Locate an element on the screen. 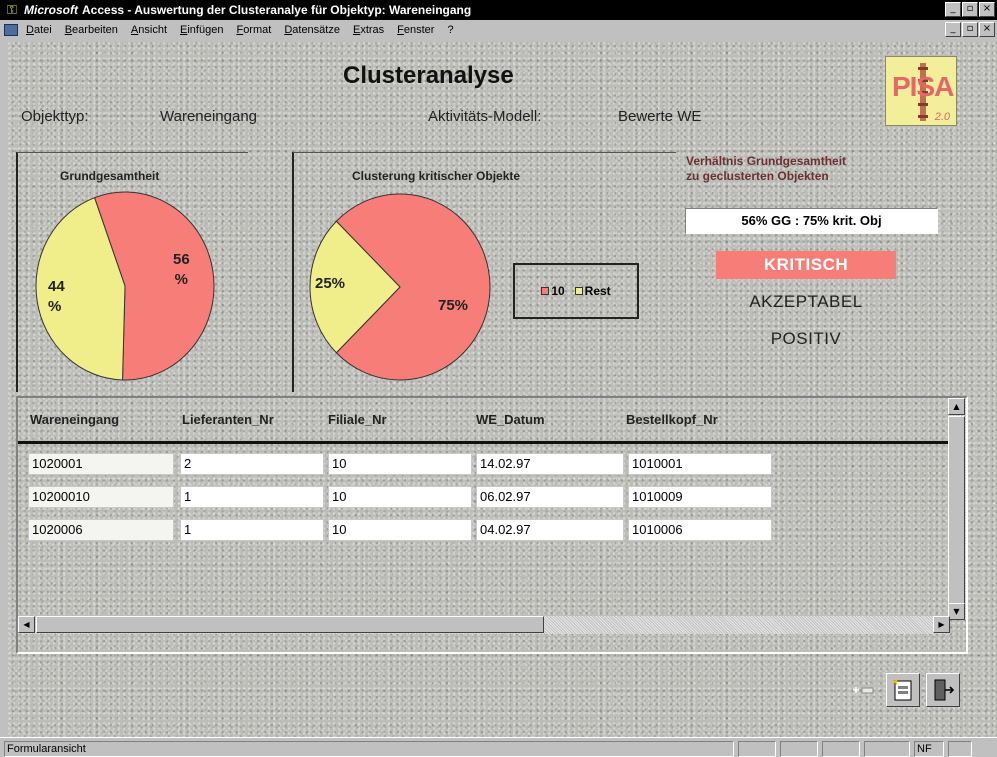  cell-bestellkopf-nr: 1010001 is located at coordinates (700, 464).